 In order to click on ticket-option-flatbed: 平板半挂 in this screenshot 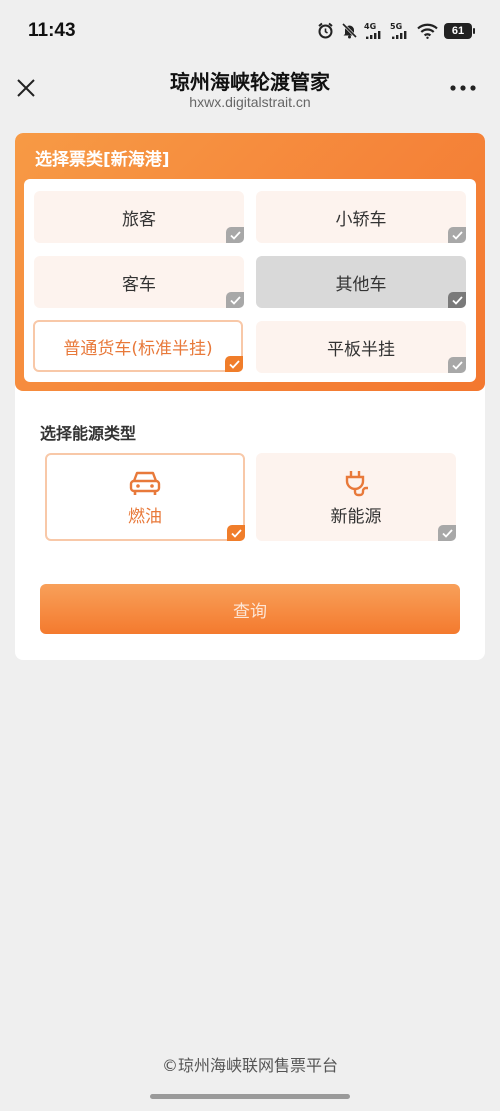, I will do `click(361, 347)`.